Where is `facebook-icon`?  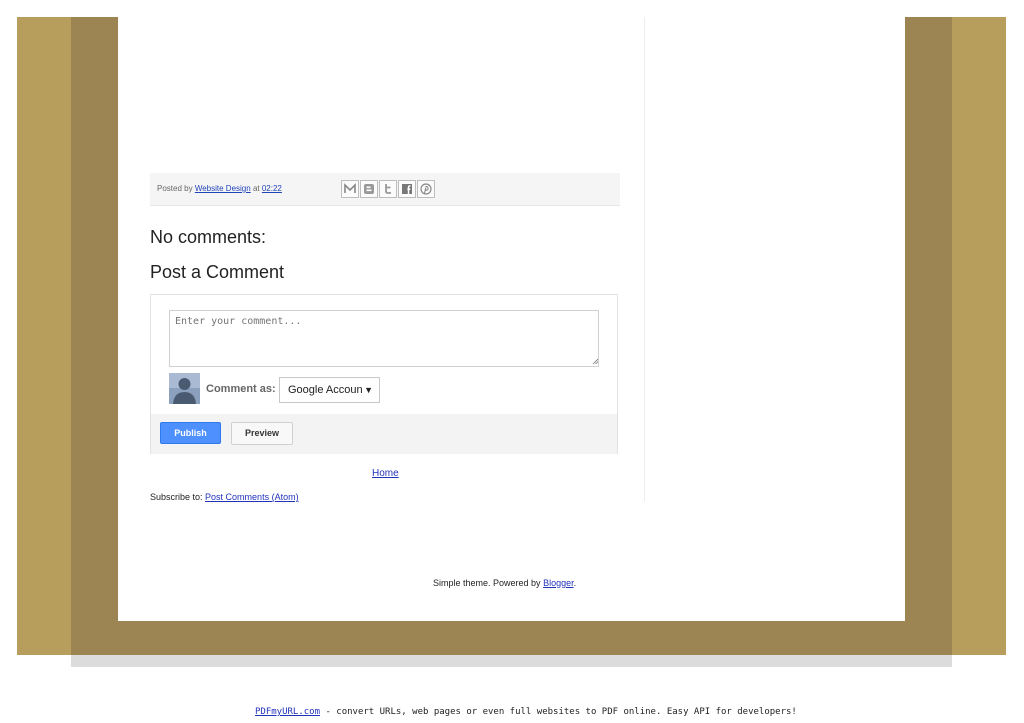 facebook-icon is located at coordinates (407, 189).